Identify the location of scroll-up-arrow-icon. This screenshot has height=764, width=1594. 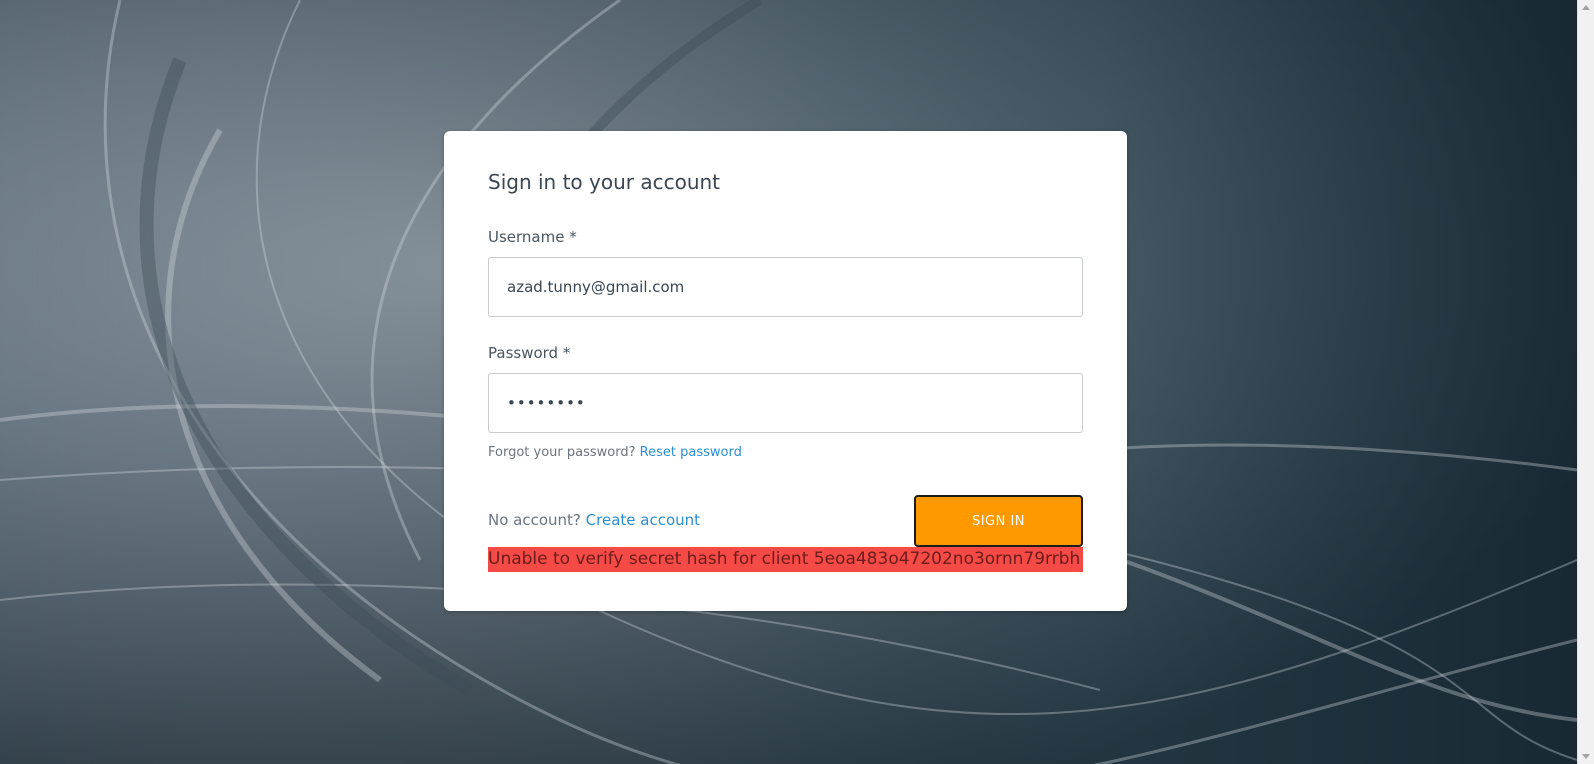
(1586, 7).